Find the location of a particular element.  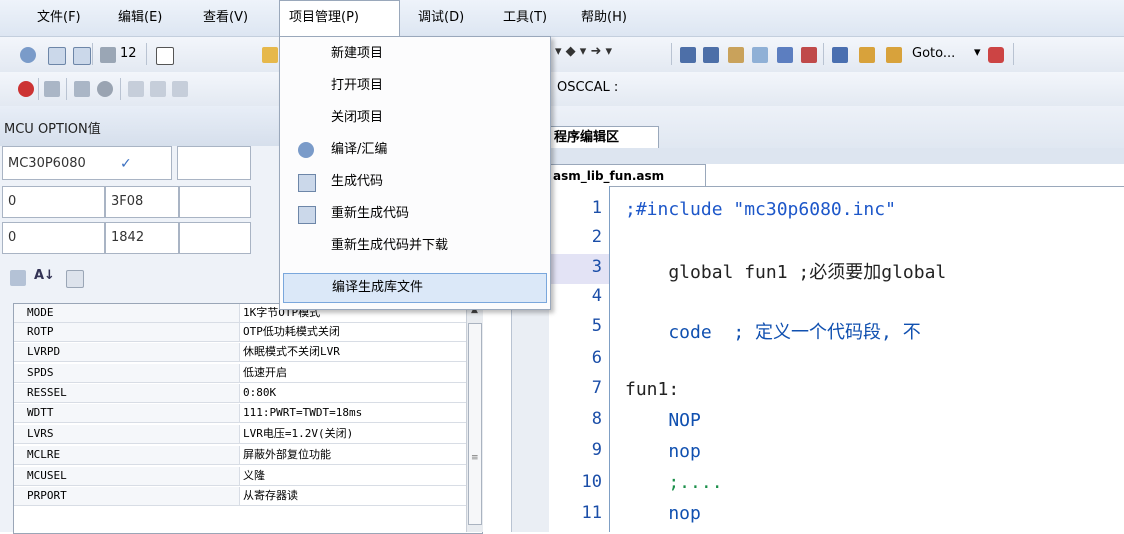

indent-icon is located at coordinates (688, 55).